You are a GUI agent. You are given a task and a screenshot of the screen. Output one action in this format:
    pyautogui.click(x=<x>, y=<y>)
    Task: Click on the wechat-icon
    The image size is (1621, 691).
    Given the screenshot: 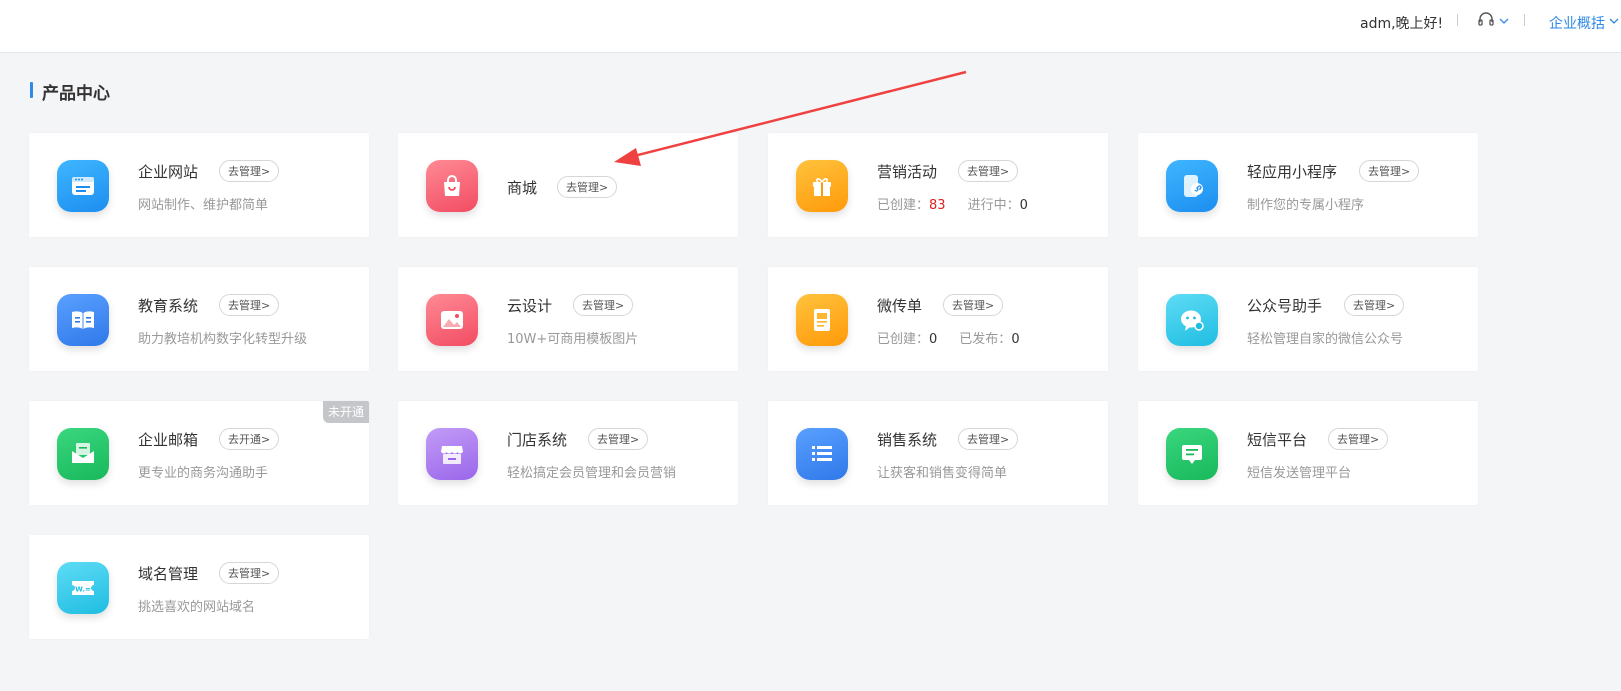 What is the action you would take?
    pyautogui.click(x=1192, y=320)
    